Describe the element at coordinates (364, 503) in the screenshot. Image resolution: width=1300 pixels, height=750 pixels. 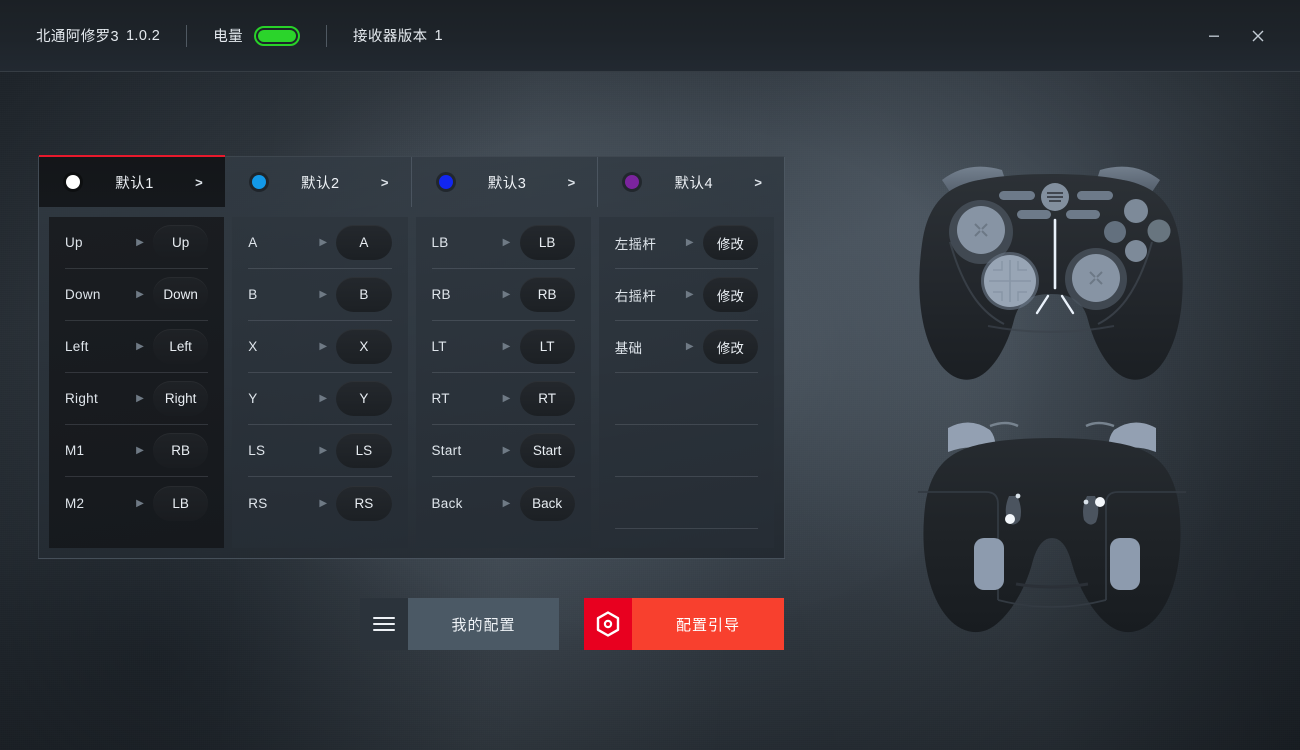
I see `mapping-target-button: RS` at that location.